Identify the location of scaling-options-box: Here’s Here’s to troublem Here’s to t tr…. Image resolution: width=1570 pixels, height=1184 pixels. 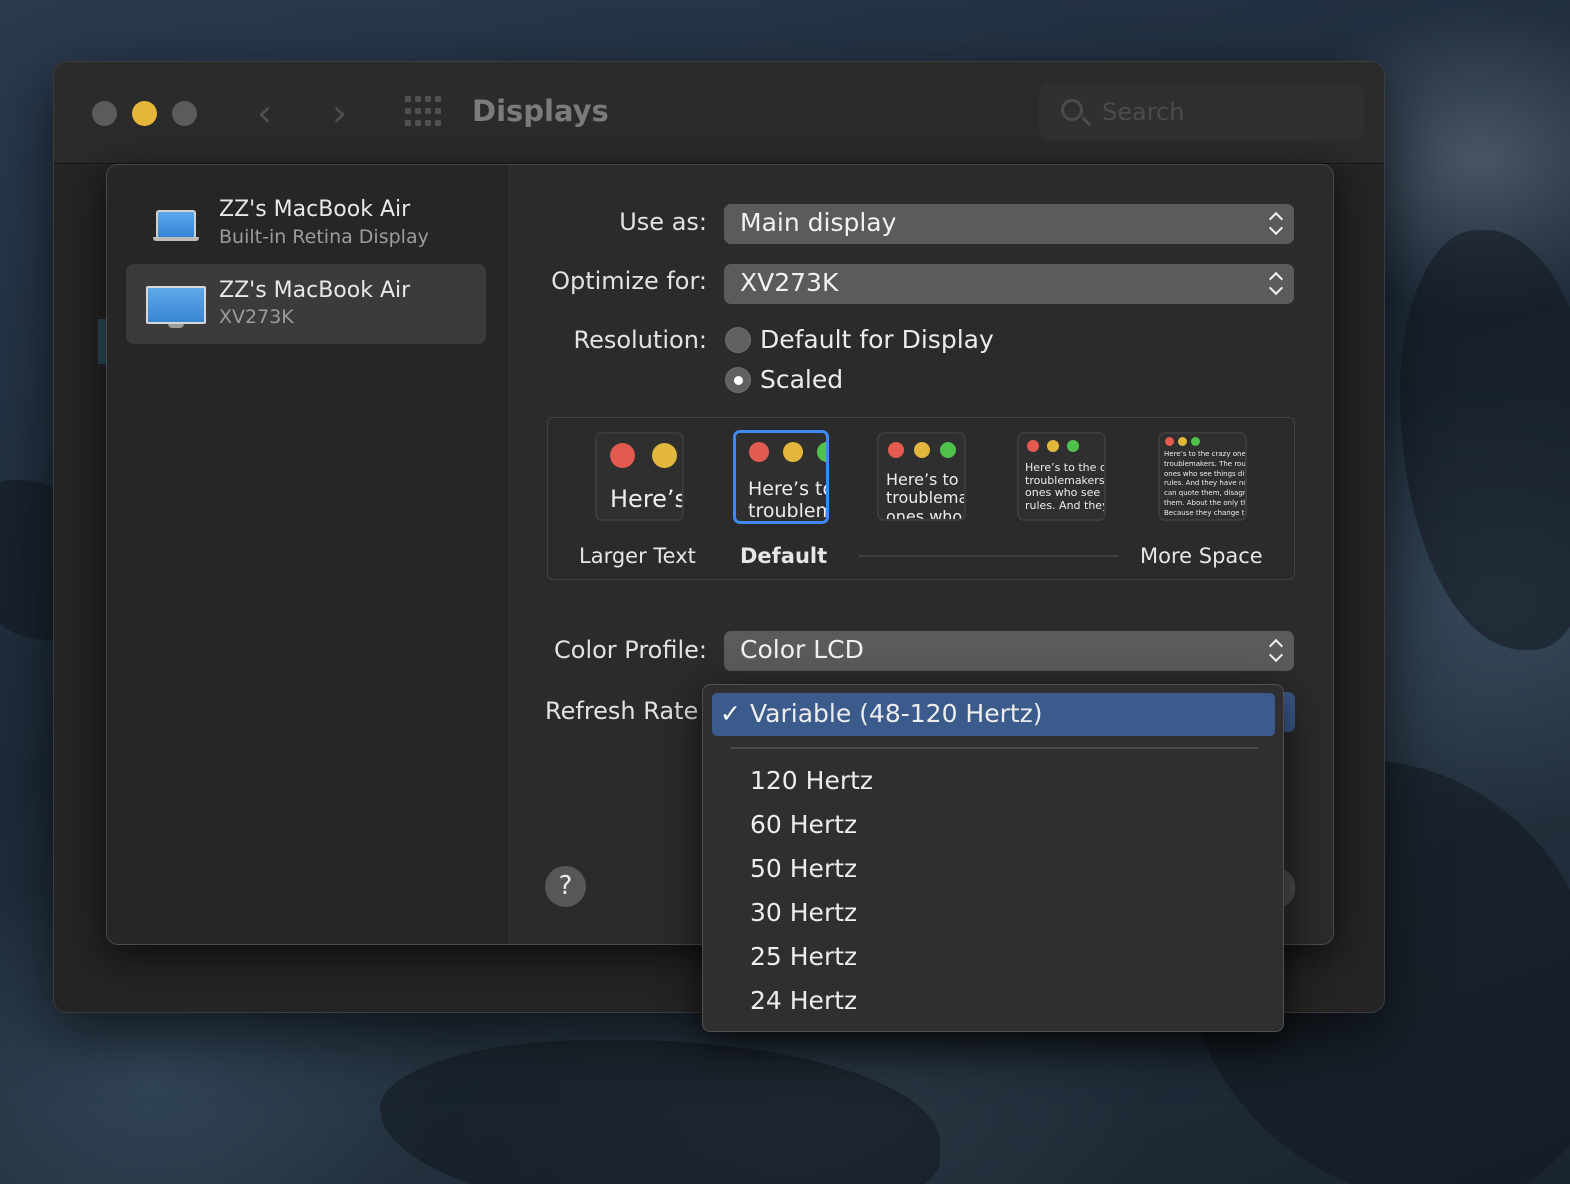
(921, 498).